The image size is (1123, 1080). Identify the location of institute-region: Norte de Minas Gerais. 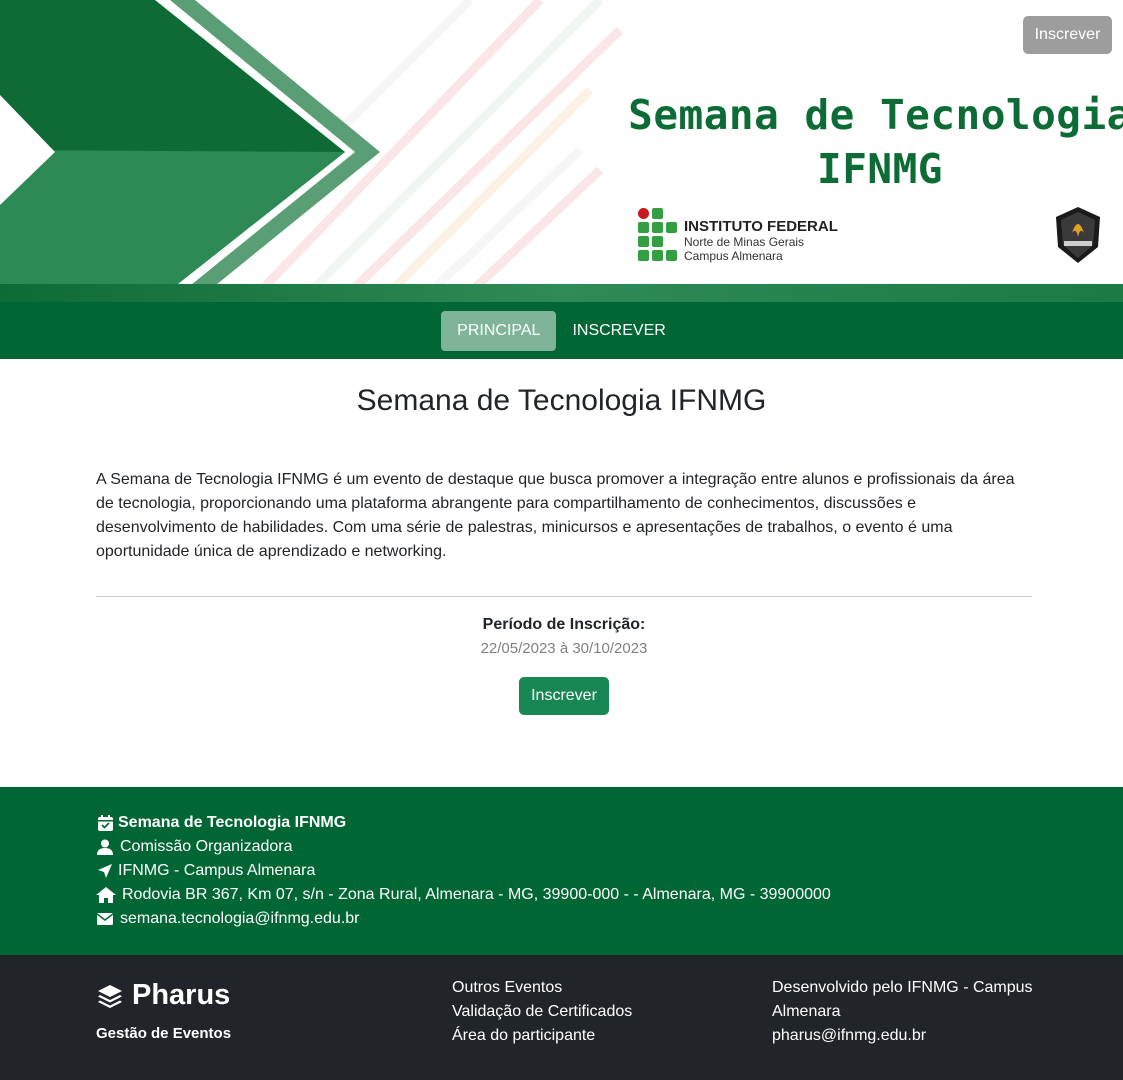
(744, 242).